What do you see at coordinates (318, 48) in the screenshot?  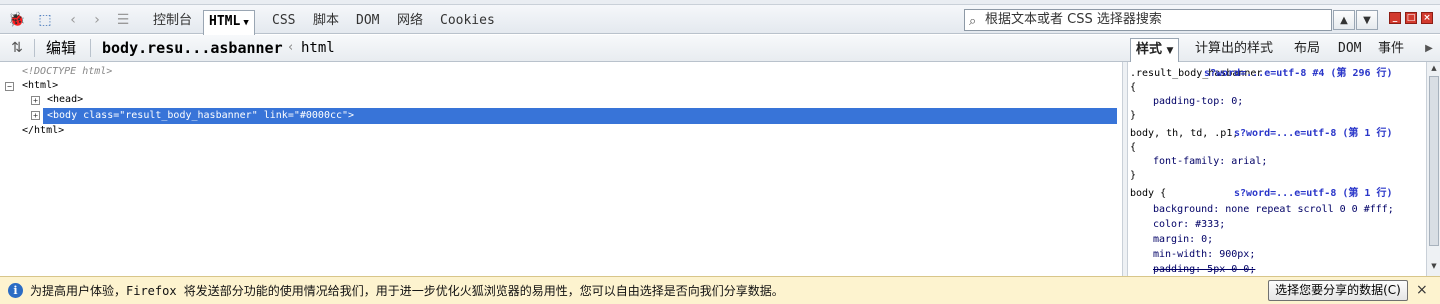 I see `breadcrumb-item-html: html` at bounding box center [318, 48].